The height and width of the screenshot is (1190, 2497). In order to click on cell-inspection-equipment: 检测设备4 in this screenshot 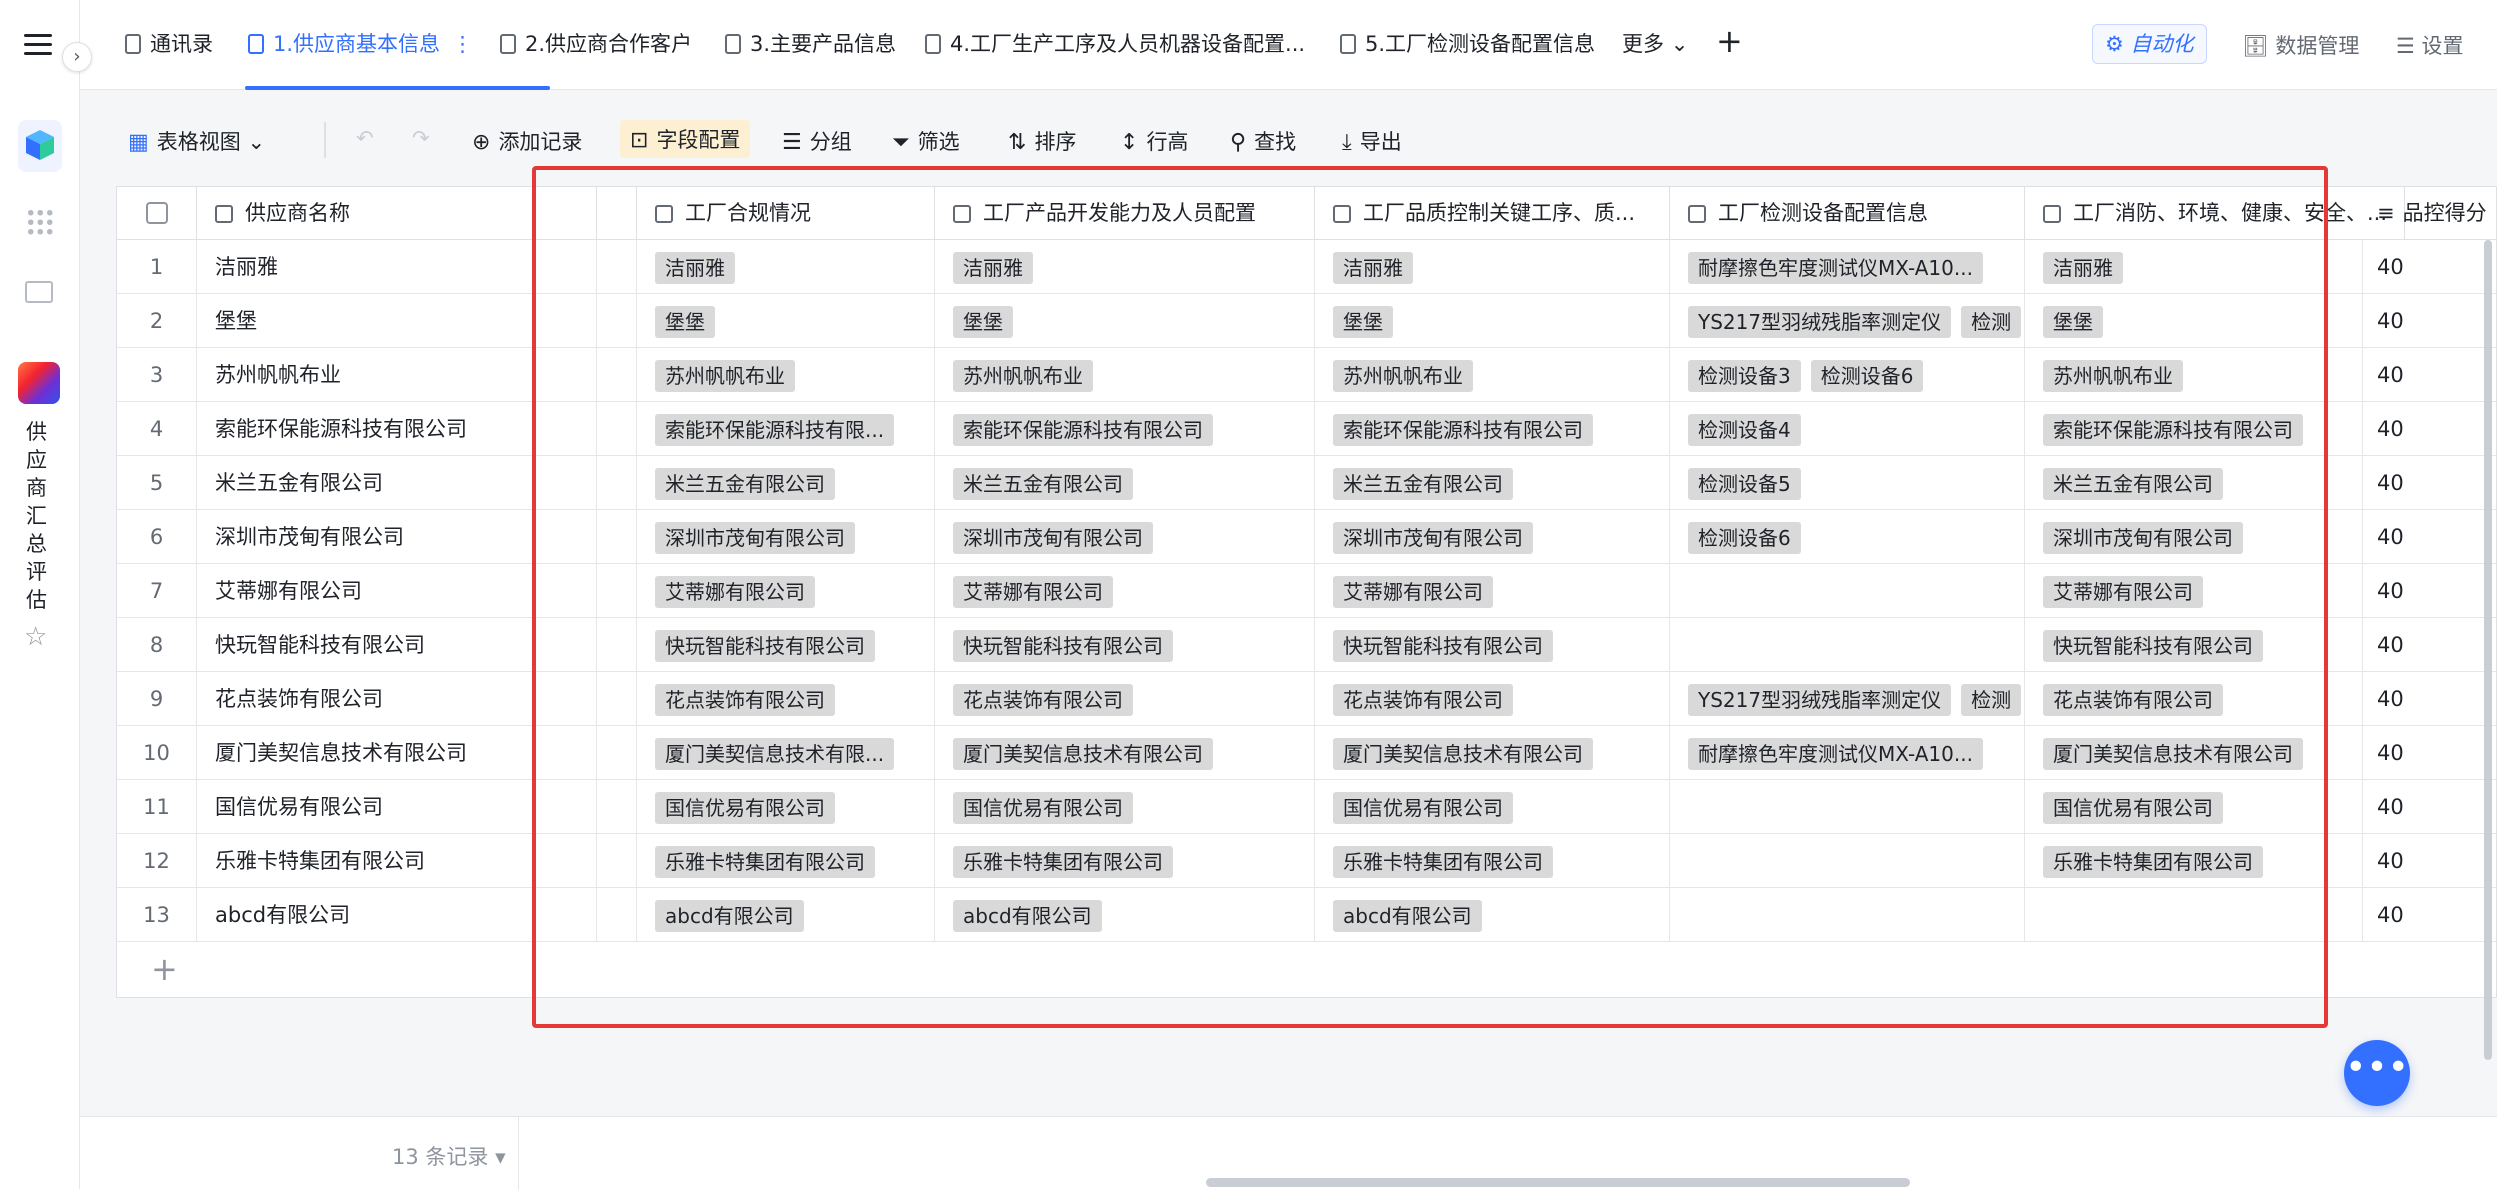, I will do `click(1847, 429)`.